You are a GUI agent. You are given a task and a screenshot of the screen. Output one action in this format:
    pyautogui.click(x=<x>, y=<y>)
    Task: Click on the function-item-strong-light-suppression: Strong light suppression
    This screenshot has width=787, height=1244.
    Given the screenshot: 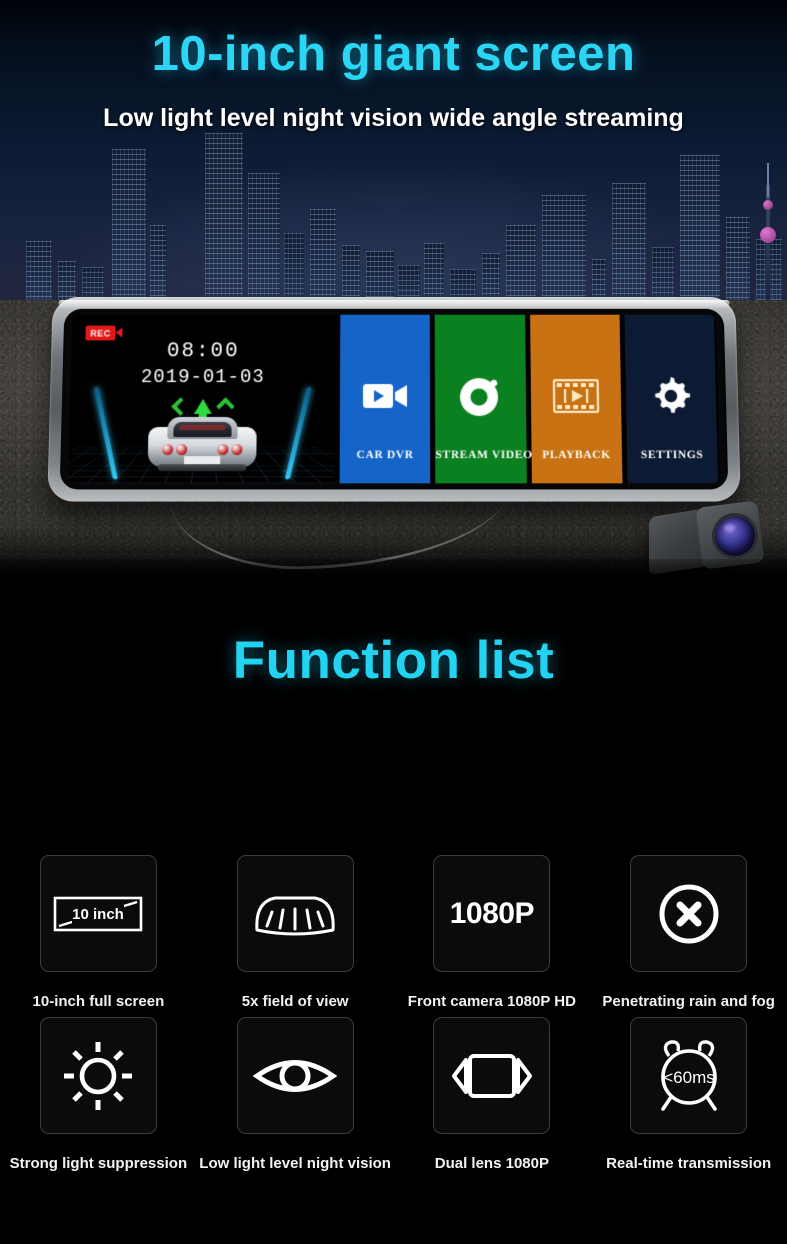 What is the action you would take?
    pyautogui.click(x=98, y=1094)
    